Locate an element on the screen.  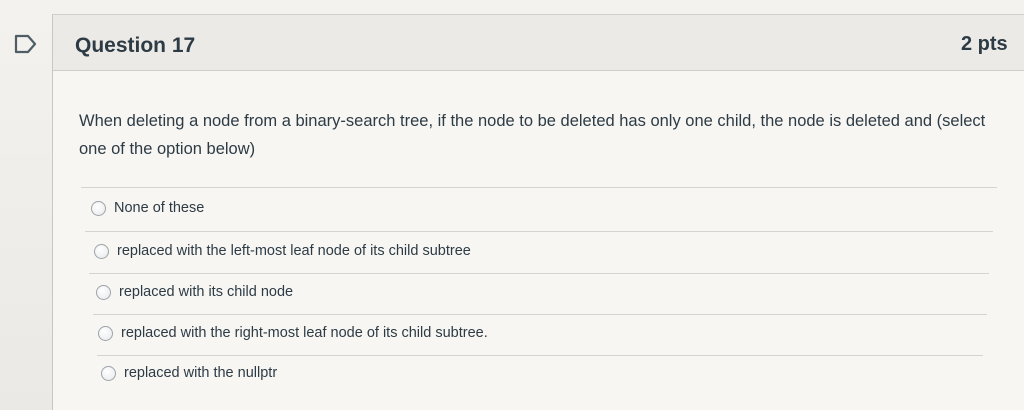
answer-label: replaced with the nullptr is located at coordinates (201, 373).